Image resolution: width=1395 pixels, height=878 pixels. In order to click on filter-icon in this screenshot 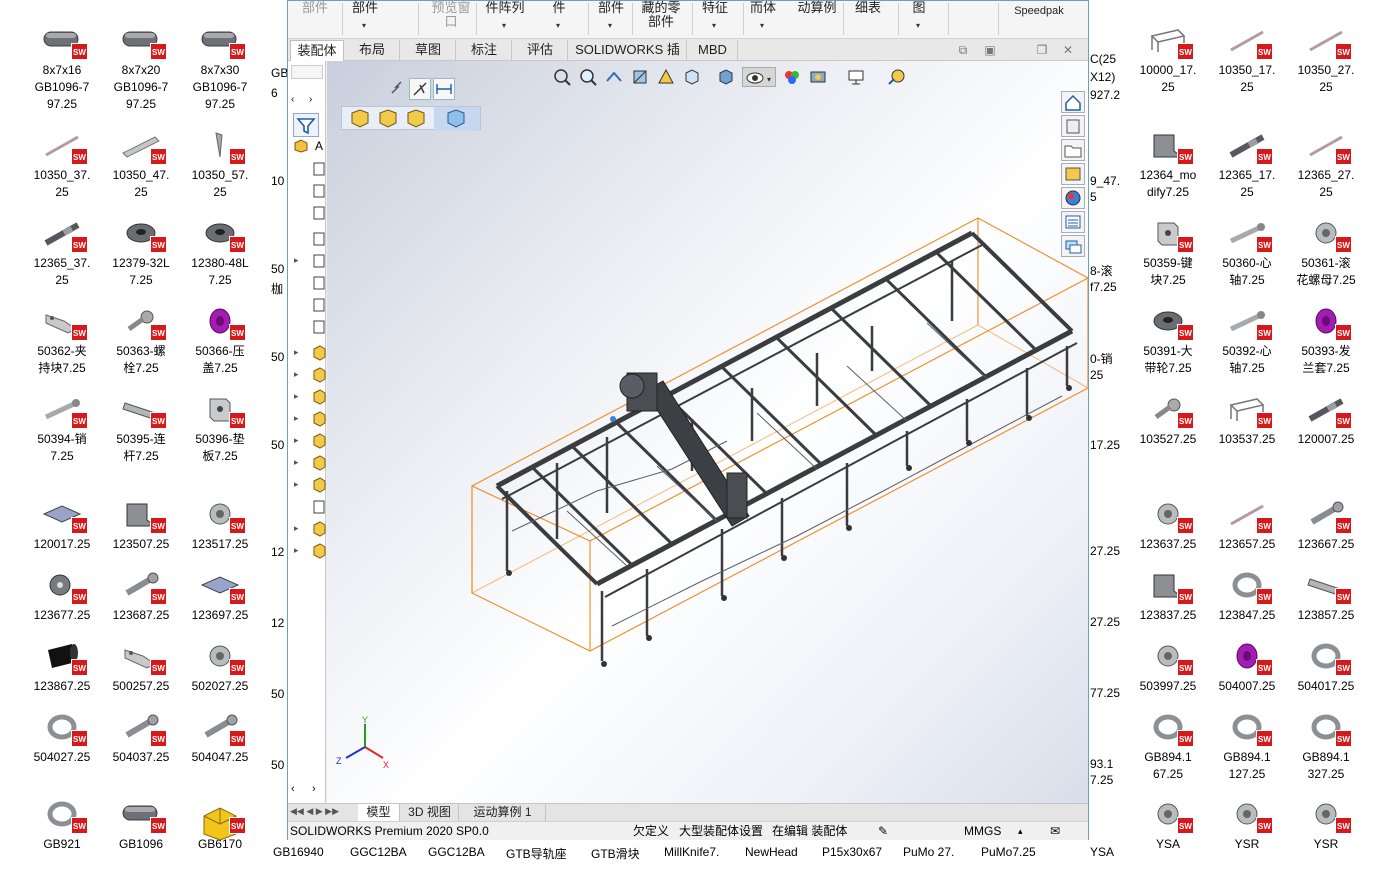, I will do `click(306, 125)`.